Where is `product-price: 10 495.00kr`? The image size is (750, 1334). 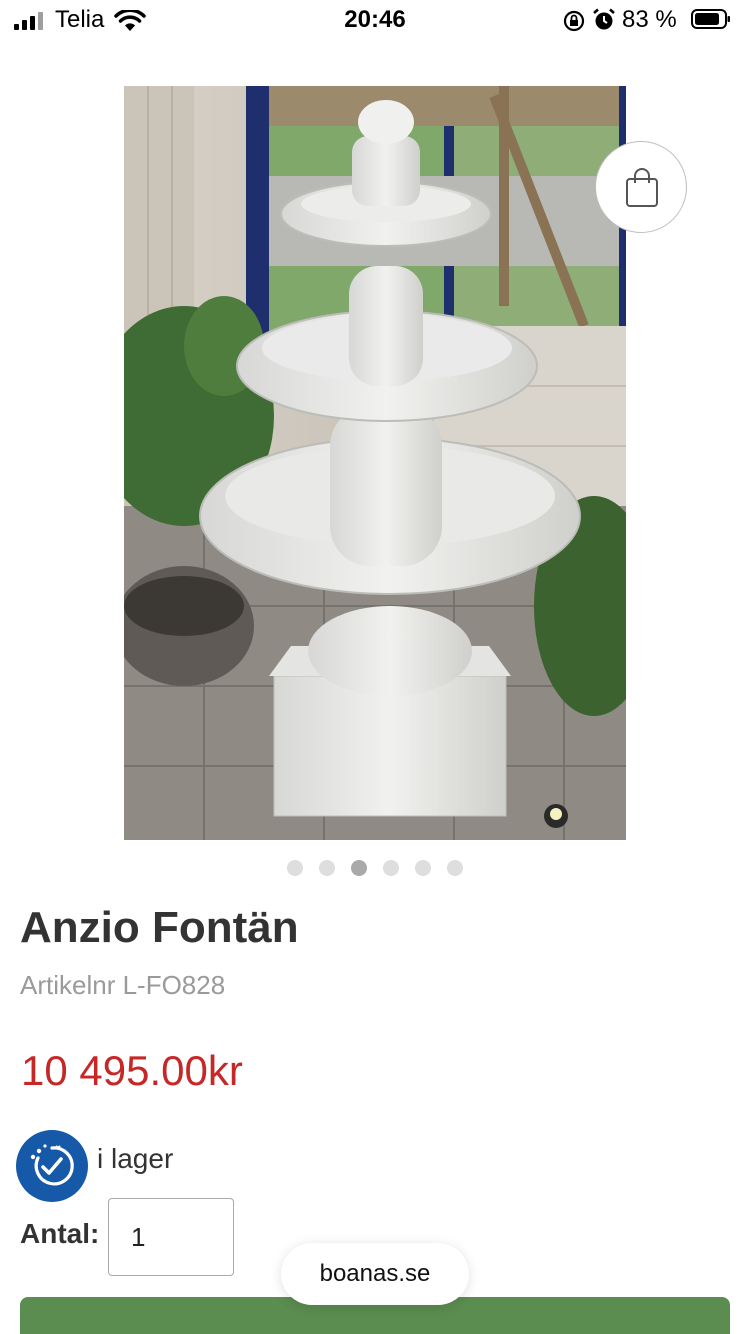
product-price: 10 495.00kr is located at coordinates (132, 1070).